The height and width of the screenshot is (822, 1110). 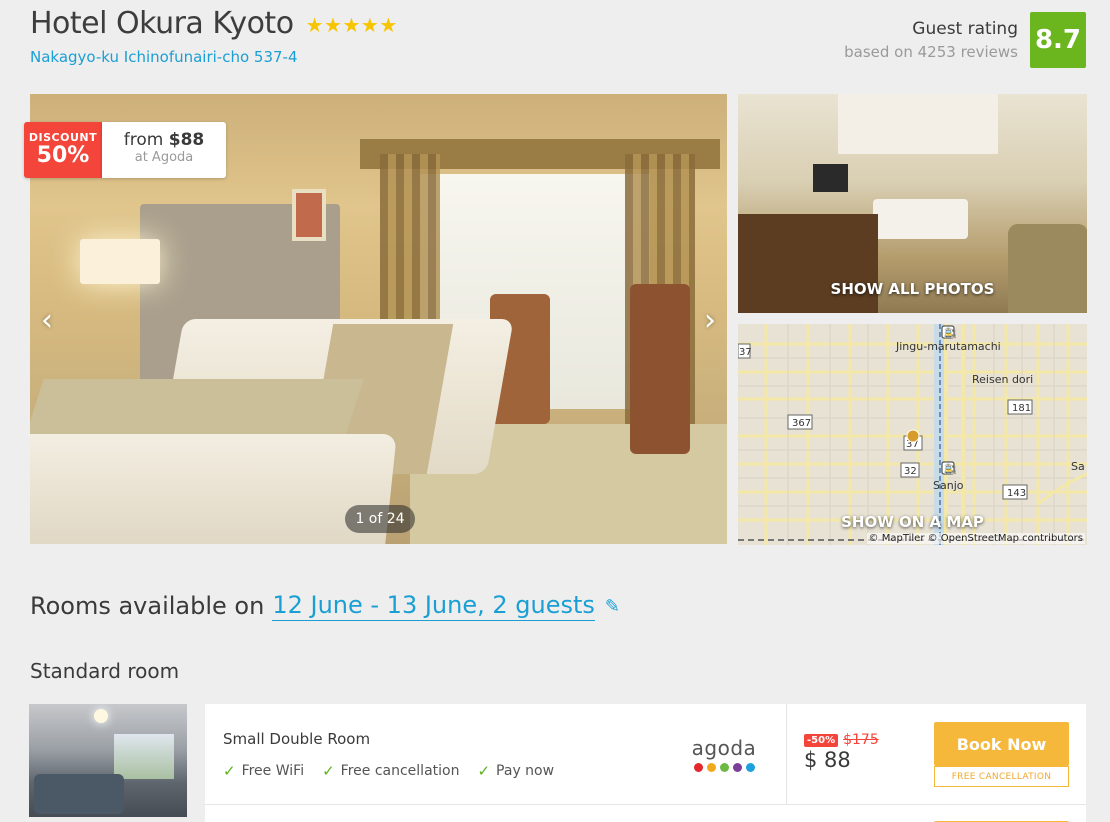 What do you see at coordinates (948, 485) in the screenshot?
I see `map-label-sanjo: Sanjo` at bounding box center [948, 485].